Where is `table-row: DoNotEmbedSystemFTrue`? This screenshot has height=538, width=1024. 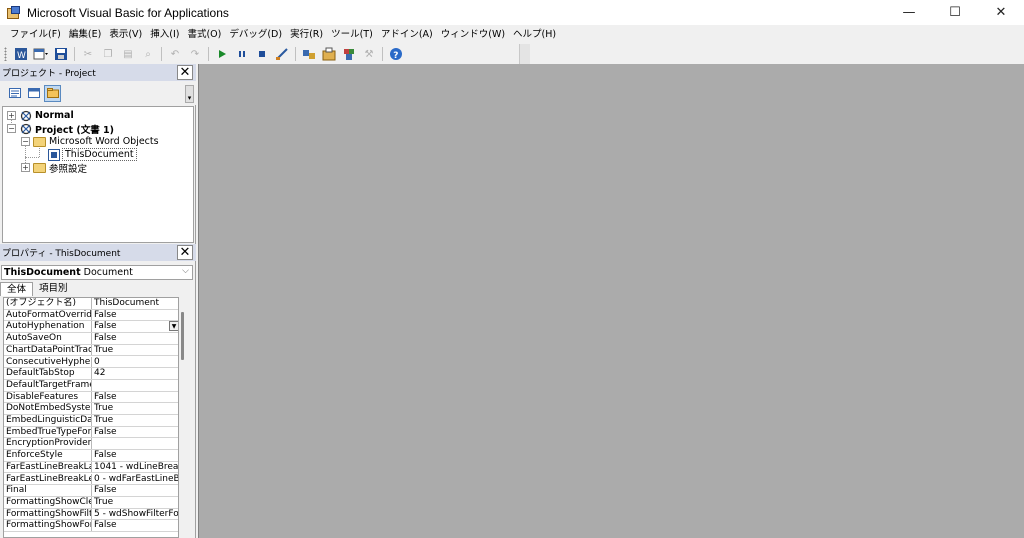 table-row: DoNotEmbedSystemFTrue is located at coordinates (91, 409).